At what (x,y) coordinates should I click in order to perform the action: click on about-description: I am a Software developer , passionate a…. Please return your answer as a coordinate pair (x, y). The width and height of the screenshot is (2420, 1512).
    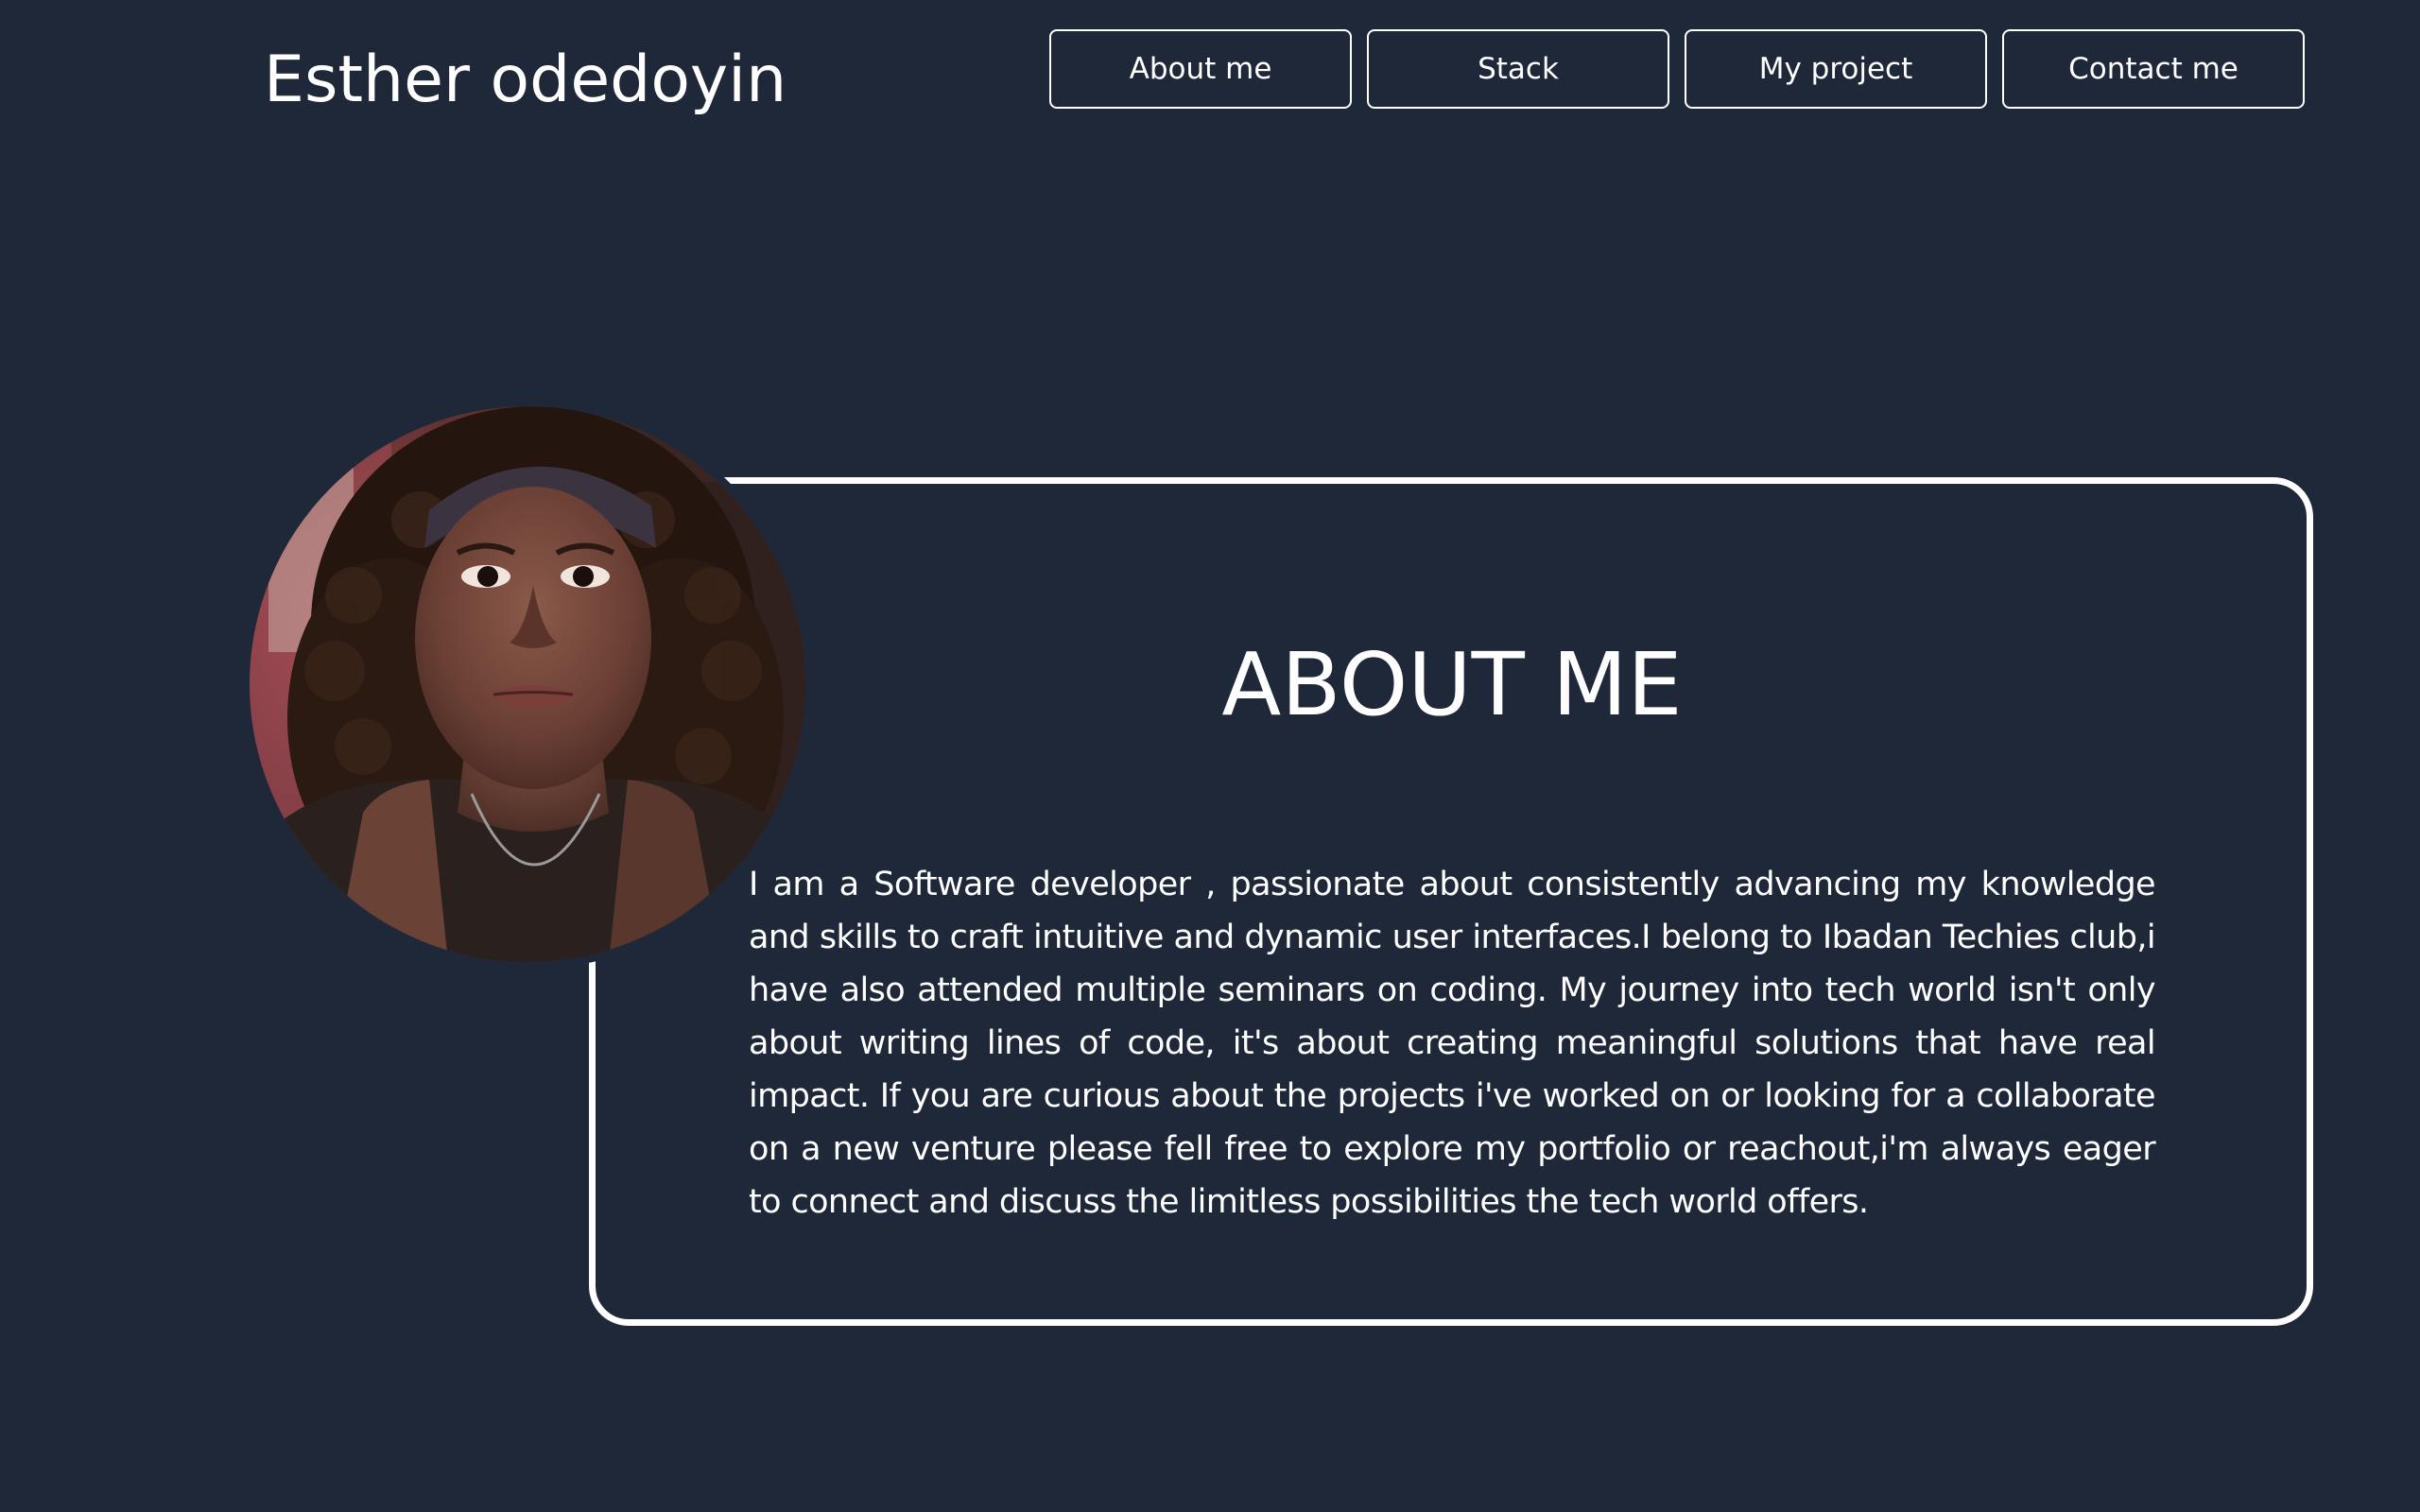
    Looking at the image, I should click on (1452, 1043).